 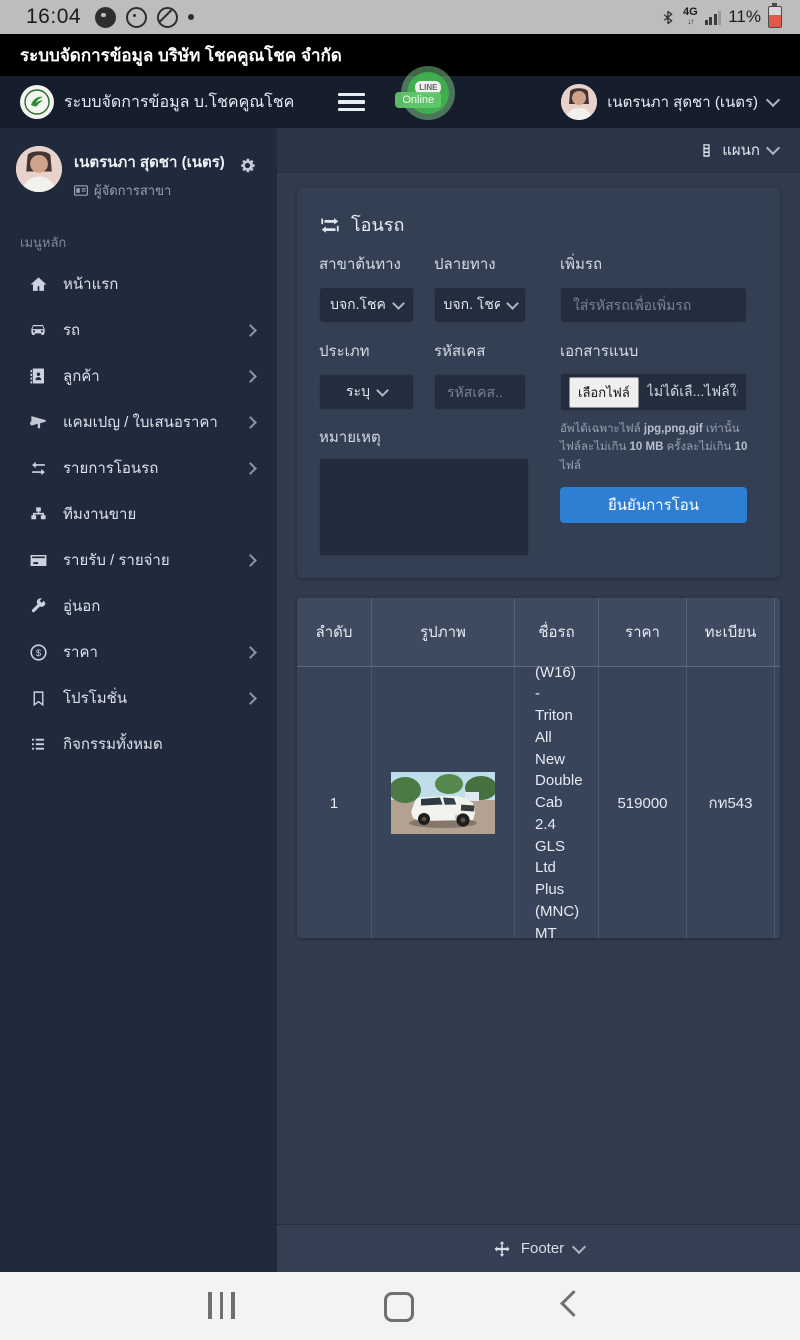 I want to click on col-header-plate: ทะเบียน, so click(x=731, y=632).